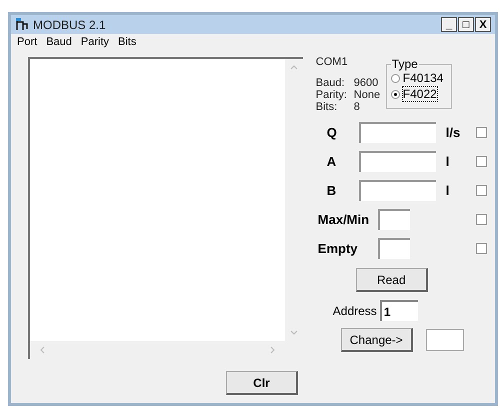  What do you see at coordinates (127, 42) in the screenshot?
I see `menu-item: Bits` at bounding box center [127, 42].